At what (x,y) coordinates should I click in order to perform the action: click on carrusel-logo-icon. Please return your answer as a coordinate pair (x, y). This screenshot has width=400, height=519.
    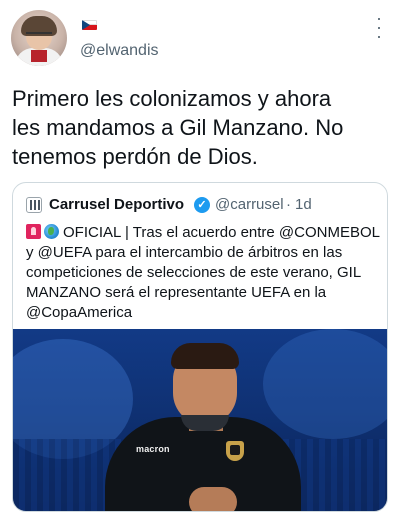
    Looking at the image, I should click on (34, 205).